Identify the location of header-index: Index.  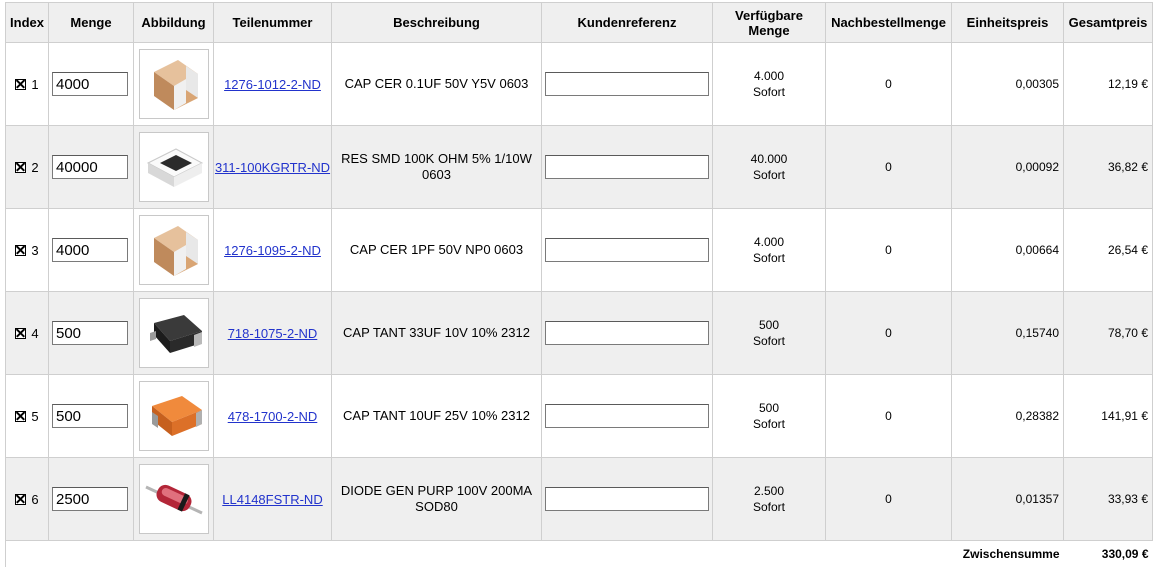
(27, 23).